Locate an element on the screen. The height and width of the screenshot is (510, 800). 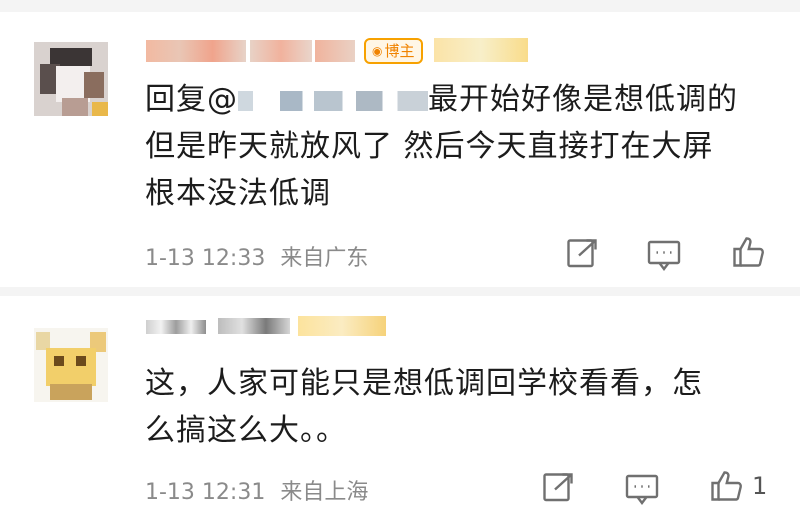
comment-location: 来自广东 is located at coordinates (324, 258).